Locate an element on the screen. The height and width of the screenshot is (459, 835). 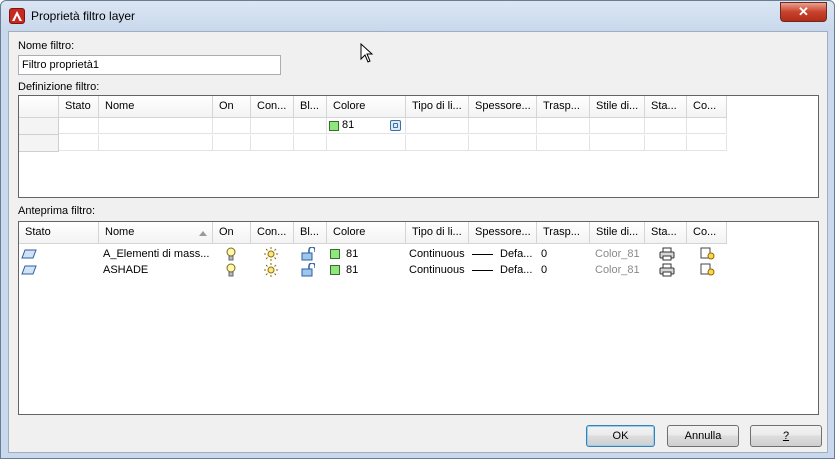
ok-button: OK is located at coordinates (620, 436).